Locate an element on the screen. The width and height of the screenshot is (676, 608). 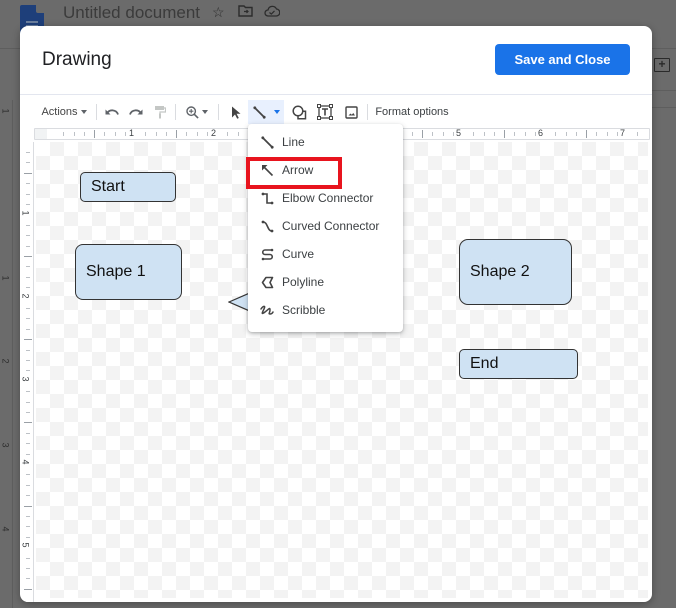
curved-connector-icon is located at coordinates (267, 226).